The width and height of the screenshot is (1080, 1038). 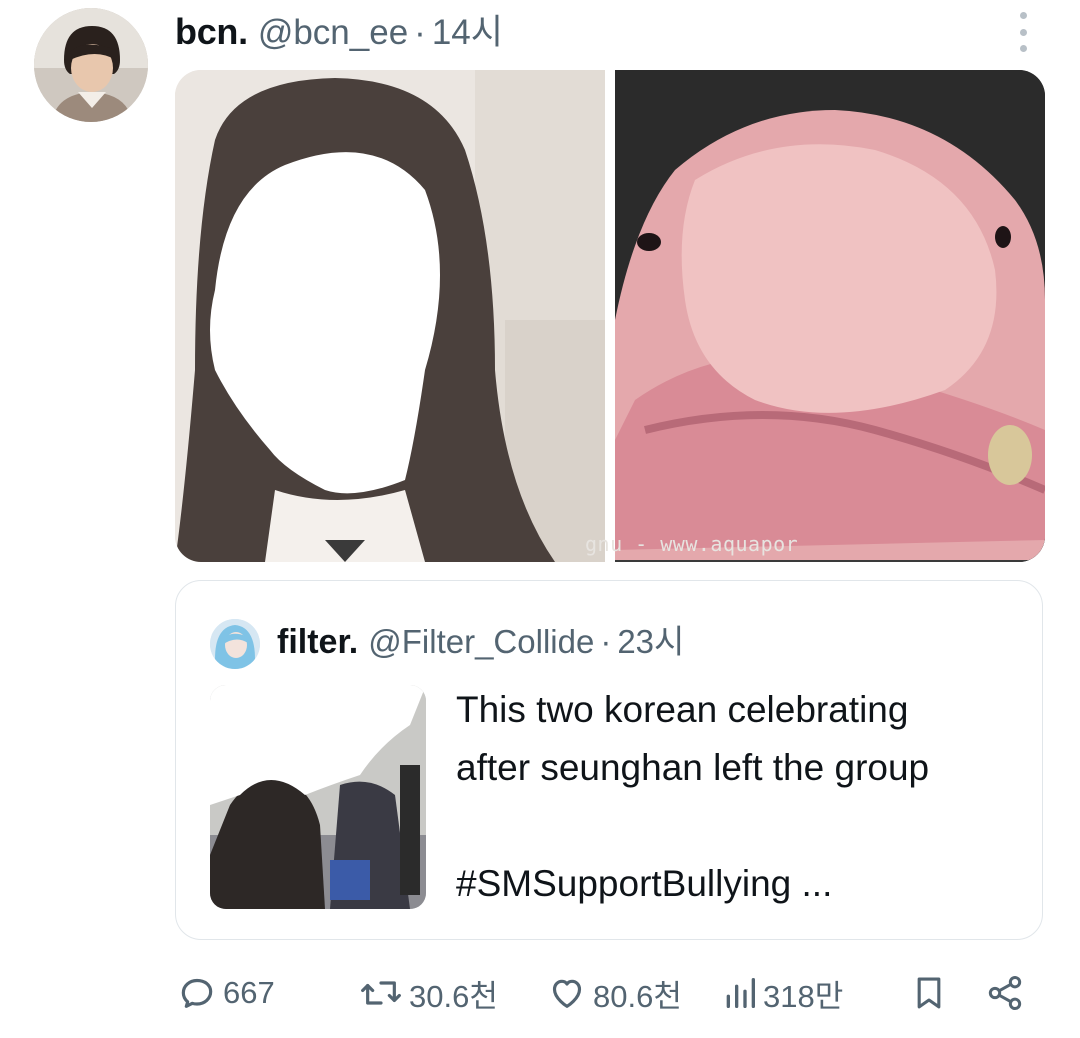 I want to click on quoted-author-avatar, so click(x=235, y=644).